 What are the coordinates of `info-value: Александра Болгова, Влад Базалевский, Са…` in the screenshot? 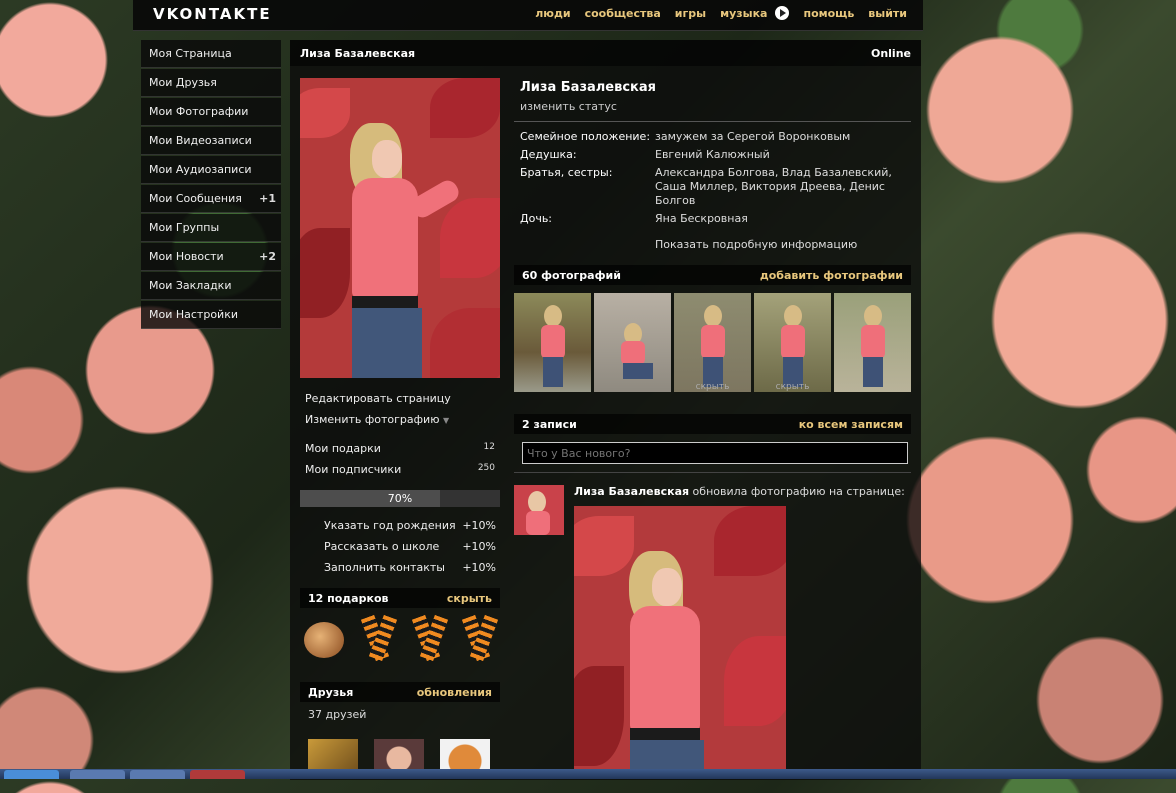 It's located at (780, 187).